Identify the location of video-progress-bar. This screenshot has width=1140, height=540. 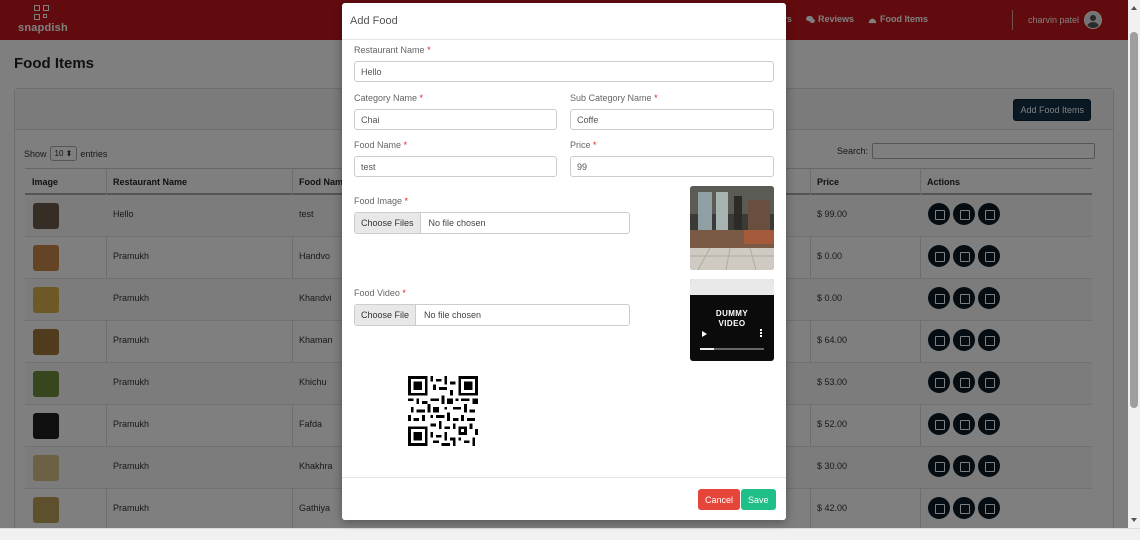
(732, 349).